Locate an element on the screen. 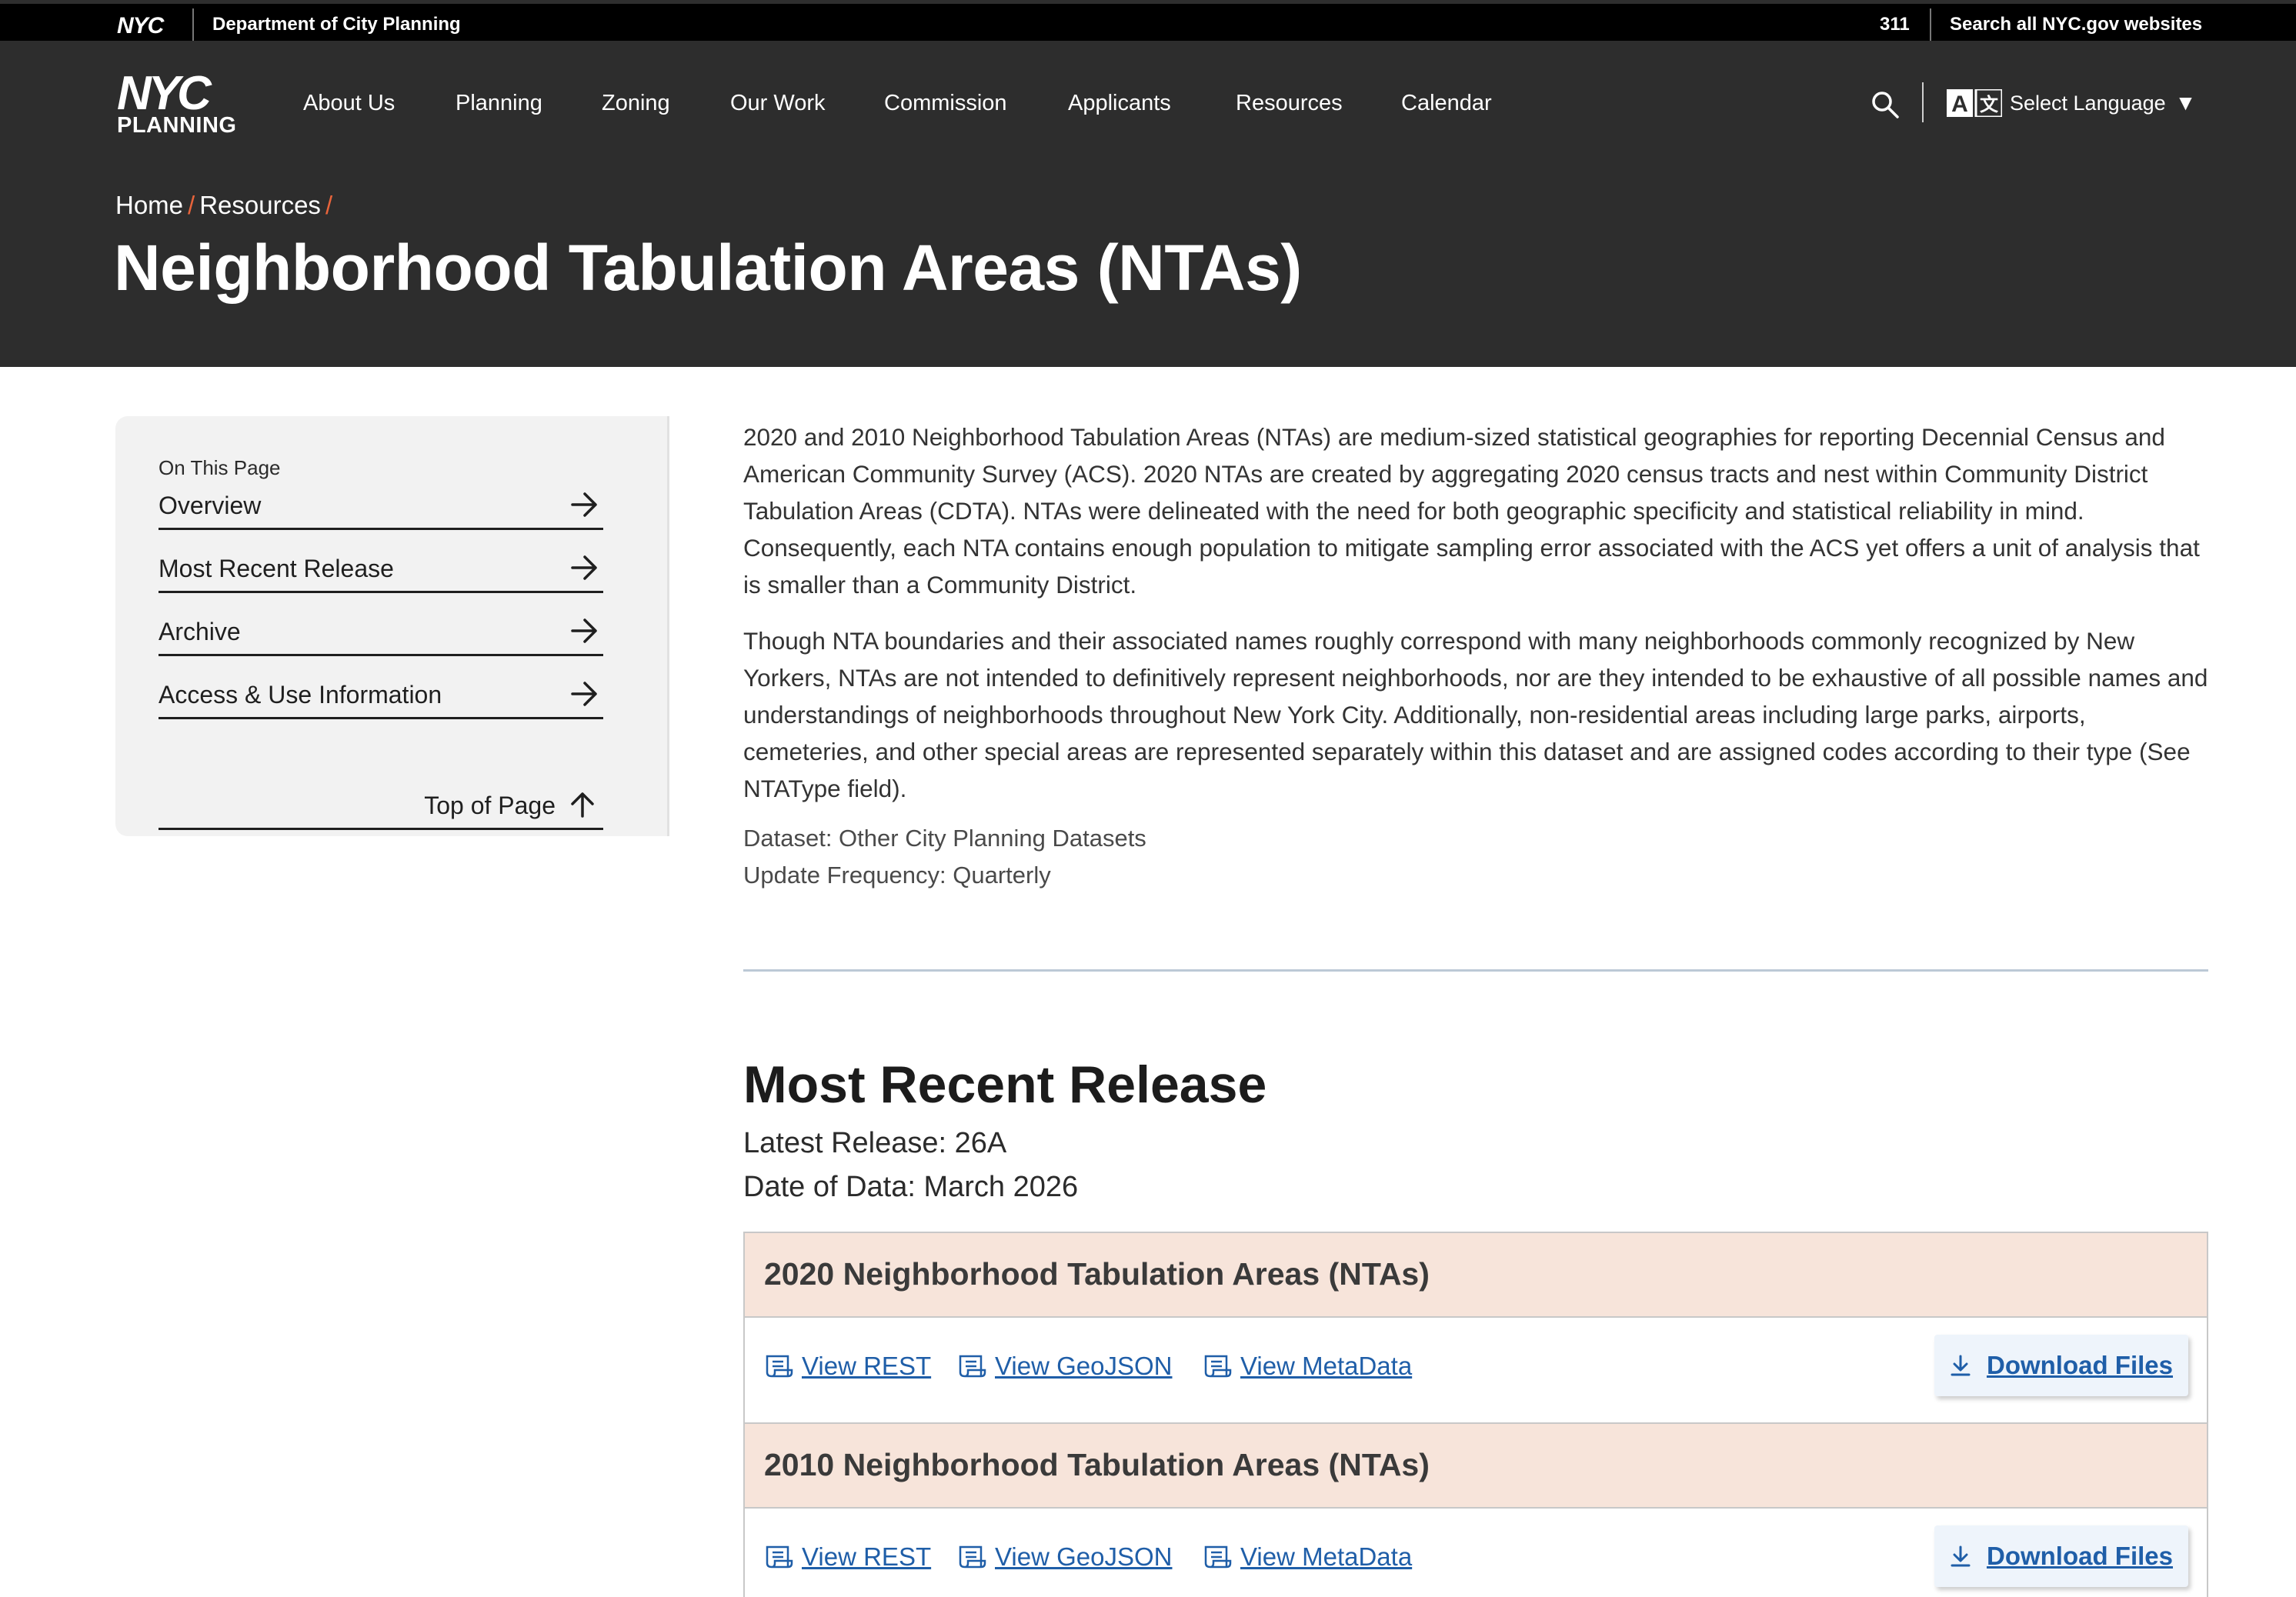  search-all-nyc-link: Search all NYC.gov websites is located at coordinates (2076, 24).